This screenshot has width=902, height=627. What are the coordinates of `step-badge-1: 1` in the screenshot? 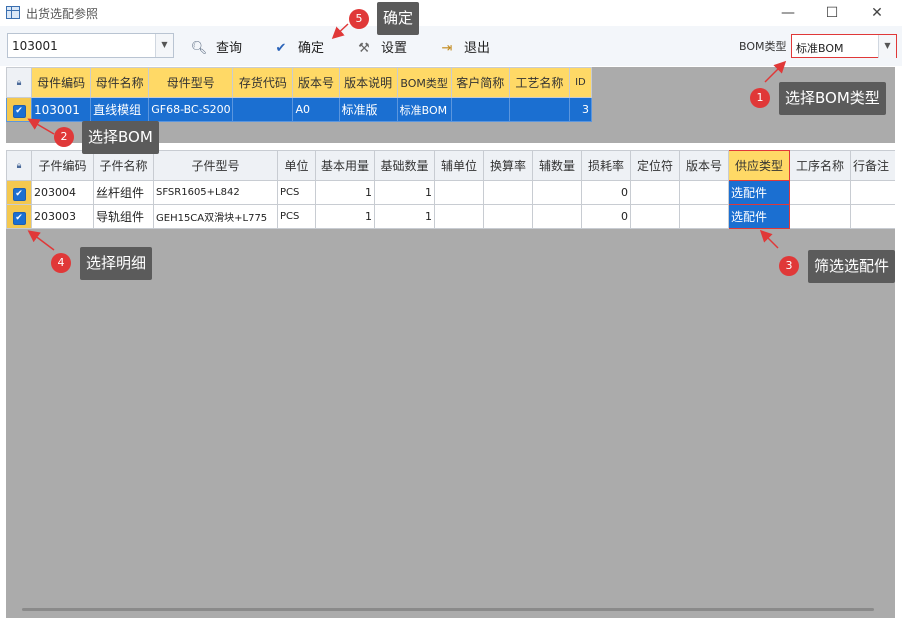 It's located at (760, 98).